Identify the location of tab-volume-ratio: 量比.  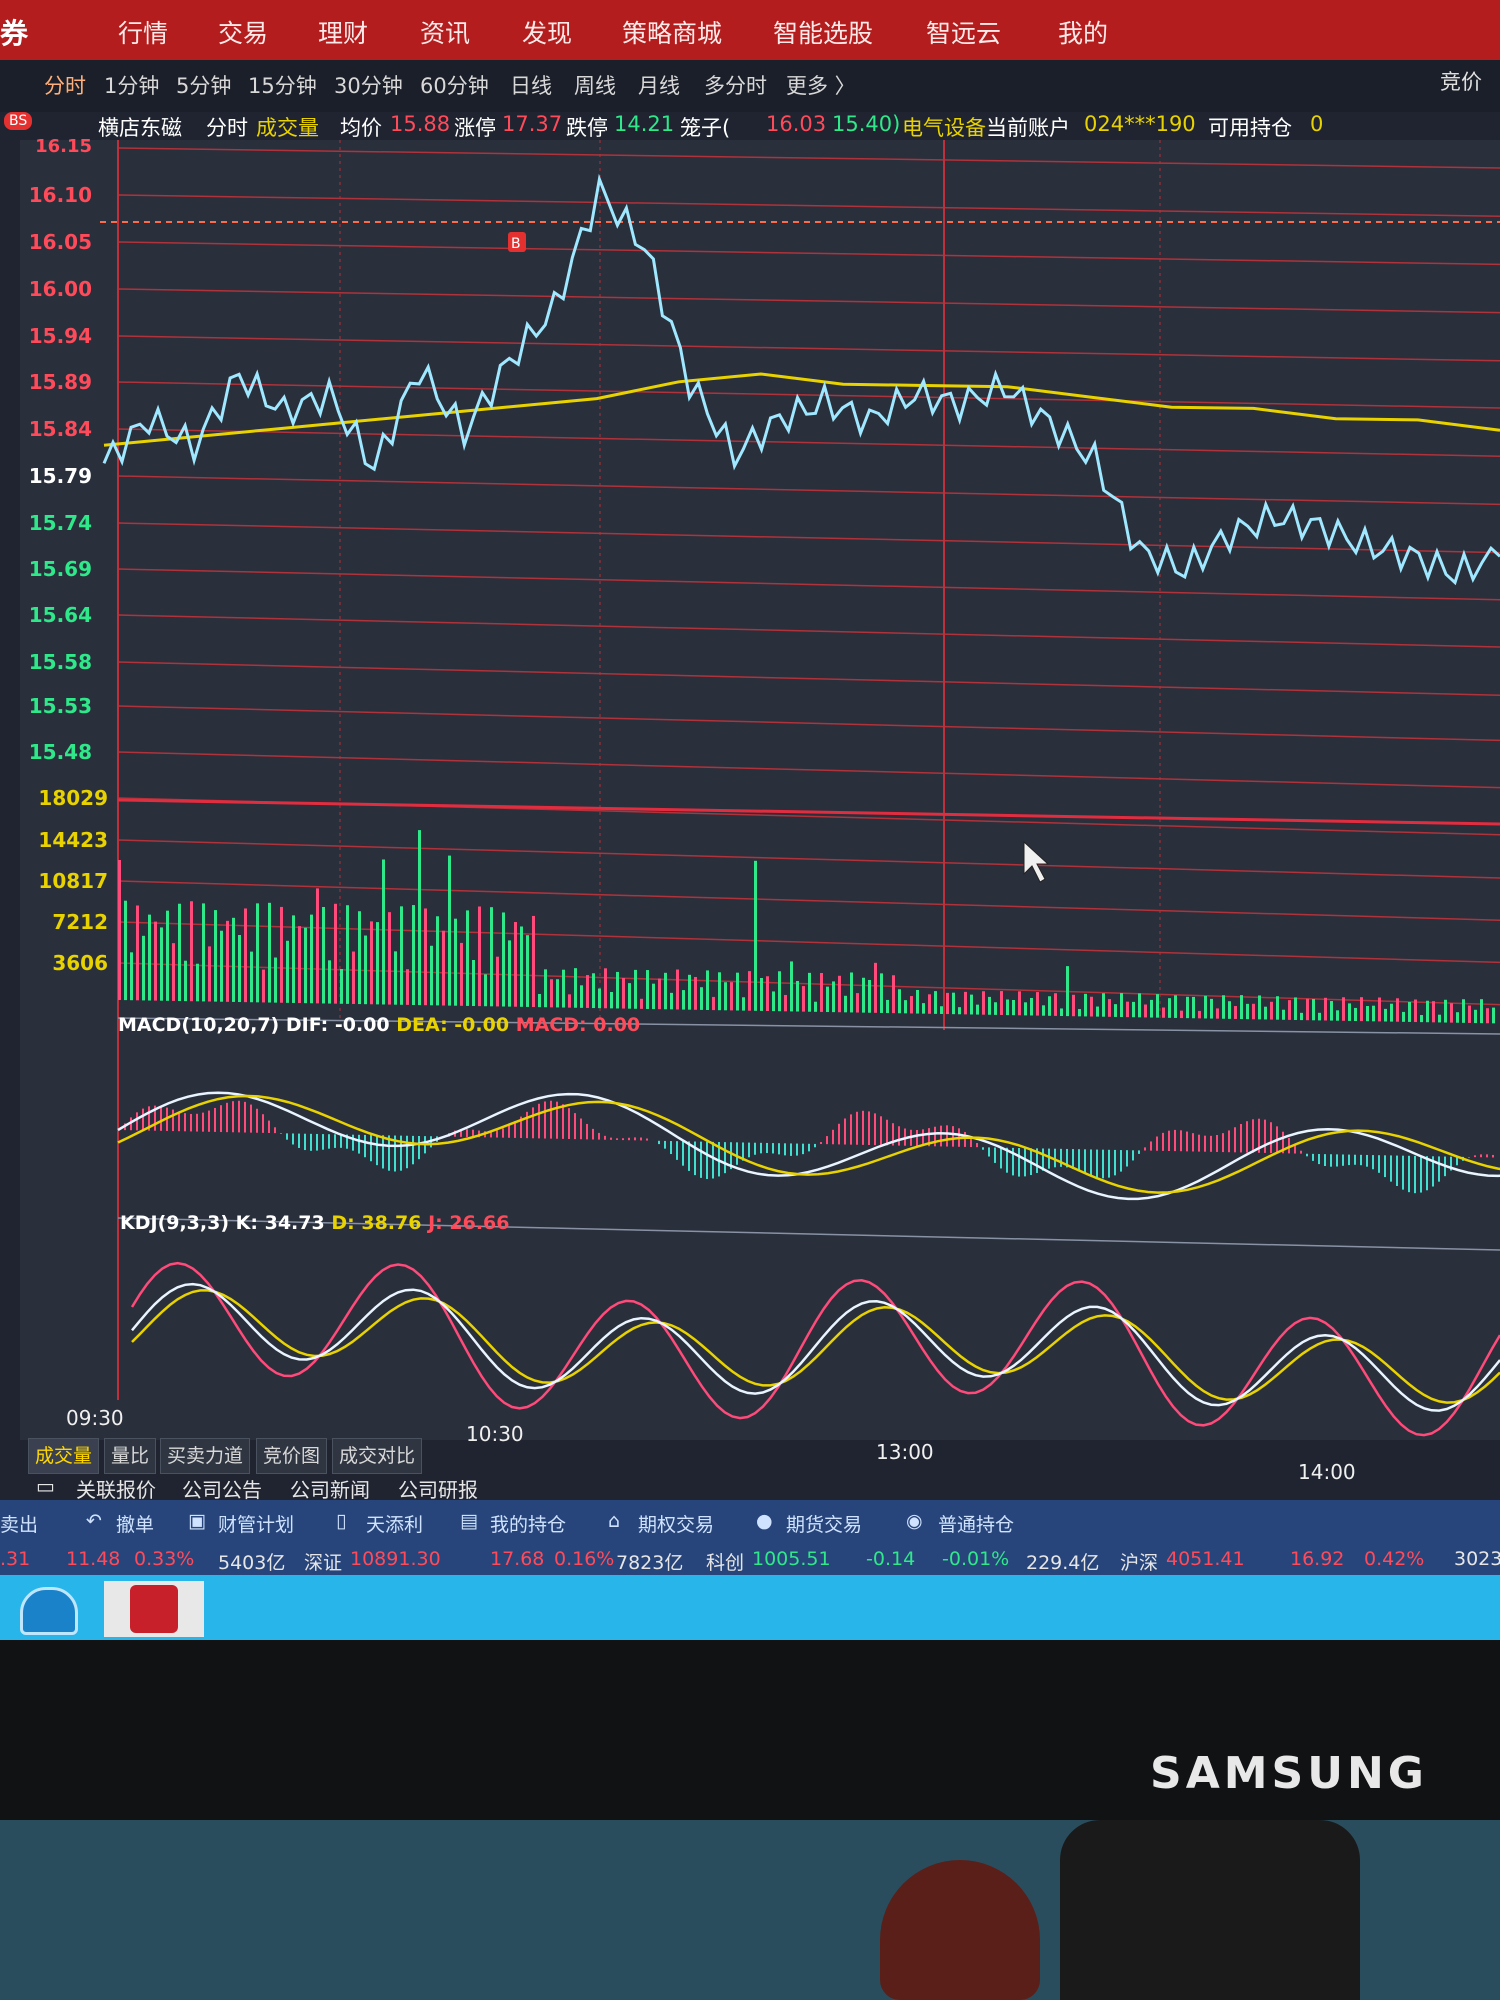
(130, 1456).